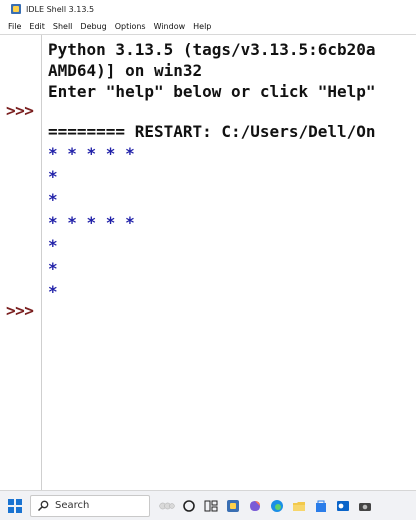 The width and height of the screenshot is (416, 520). What do you see at coordinates (53, 268) in the screenshot?
I see `output-line-6: *` at bounding box center [53, 268].